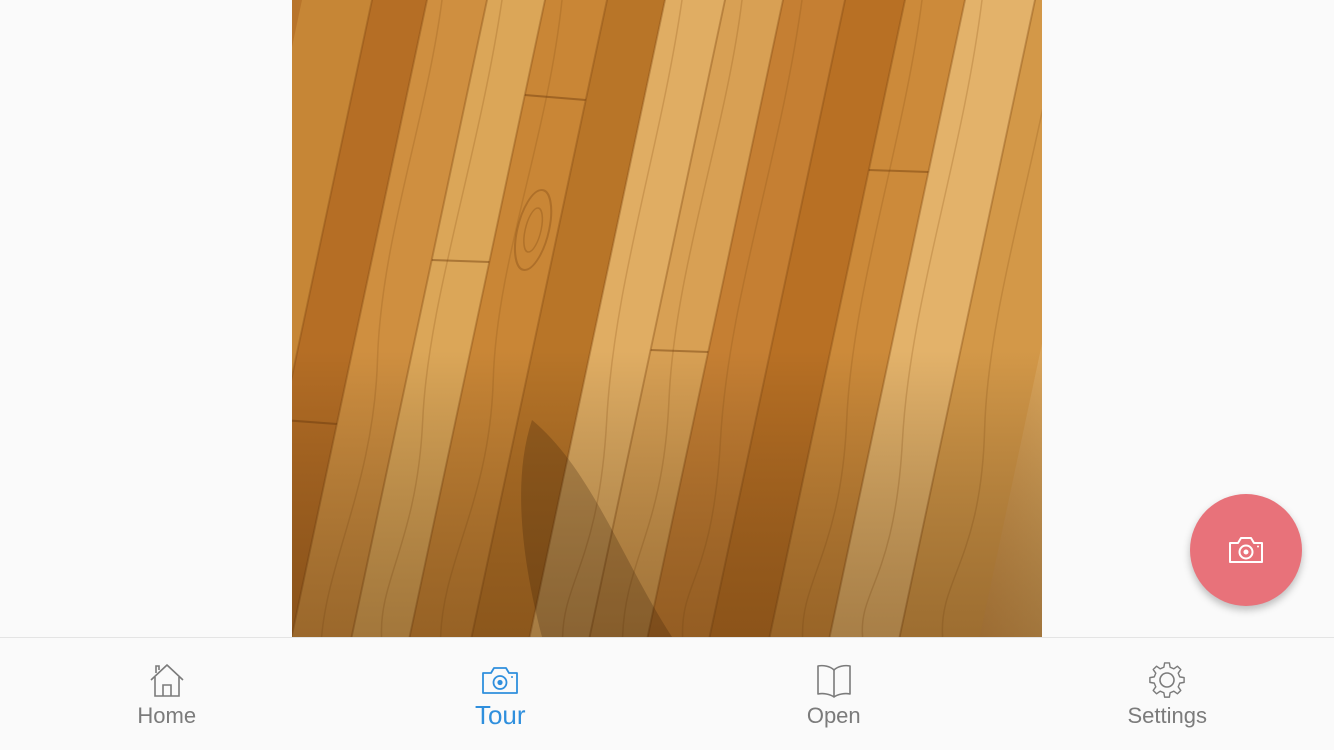  Describe the element at coordinates (500, 715) in the screenshot. I see `tab-tour-label: Tour` at that location.